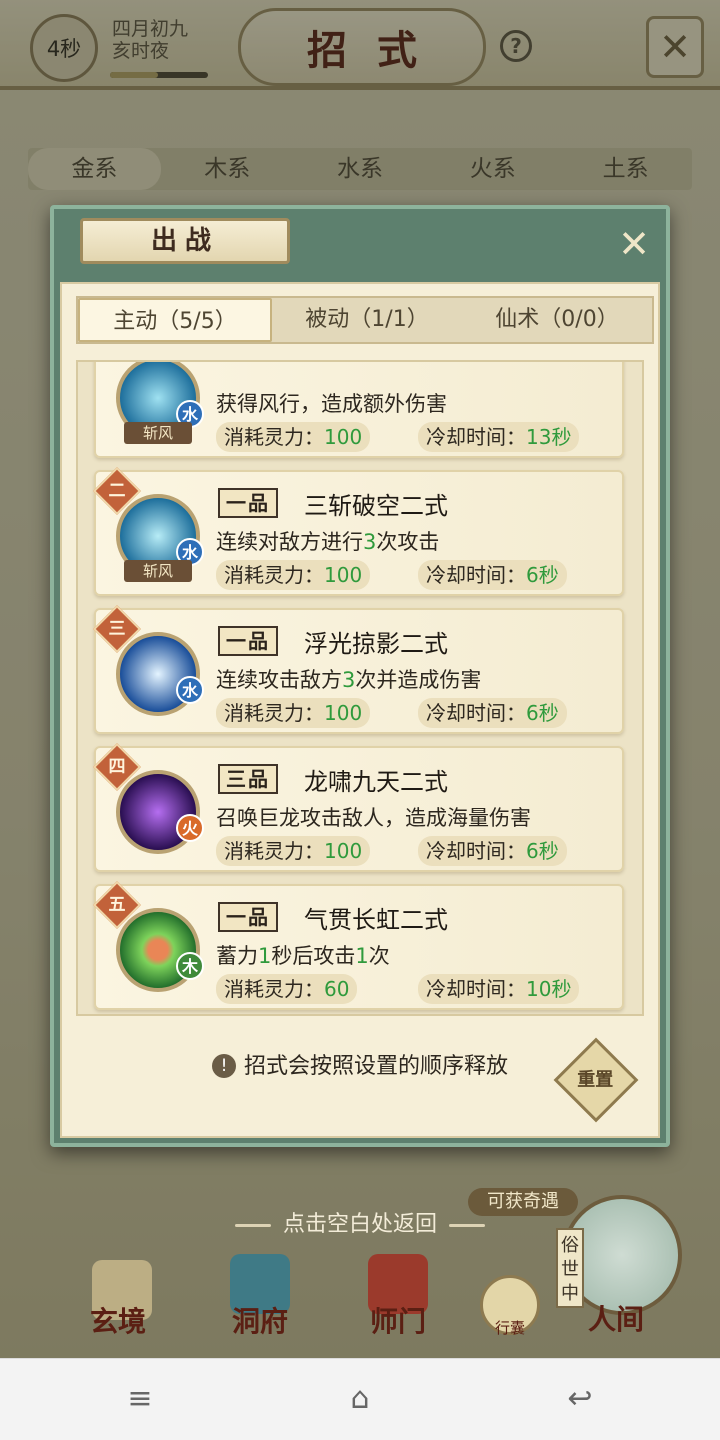 The image size is (720, 1440). I want to click on skill-card: 五 木 一品 气贯长虹二式 蓄力1秒后攻击1次 消耗灵力：60 冷却时间：10秒, so click(358, 945).